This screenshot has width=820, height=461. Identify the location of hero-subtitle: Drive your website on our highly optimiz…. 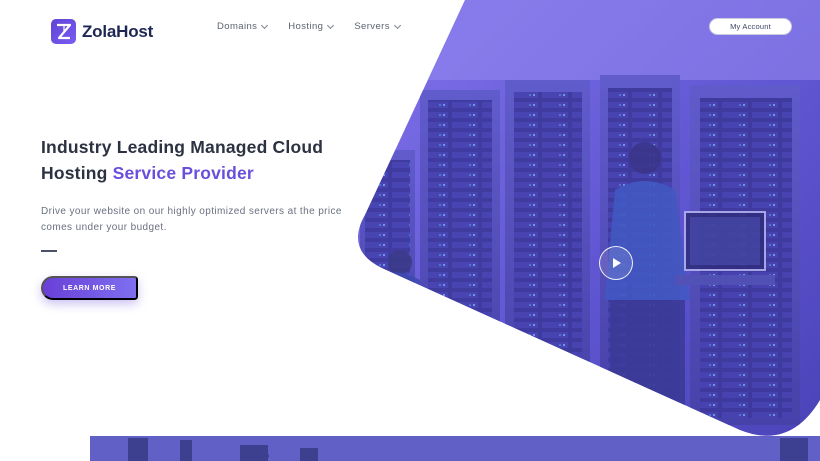
(196, 220).